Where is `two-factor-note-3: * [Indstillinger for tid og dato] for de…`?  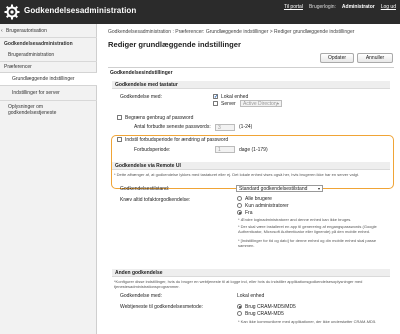 two-factor-note-3: * [Indstillinger for tid og dato] for de… is located at coordinates (307, 243).